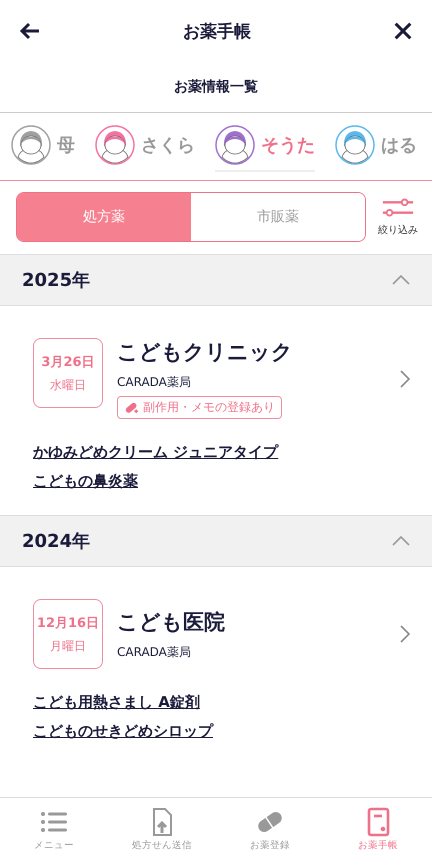 The height and width of the screenshot is (860, 432). I want to click on profile-tab: はる, so click(376, 146).